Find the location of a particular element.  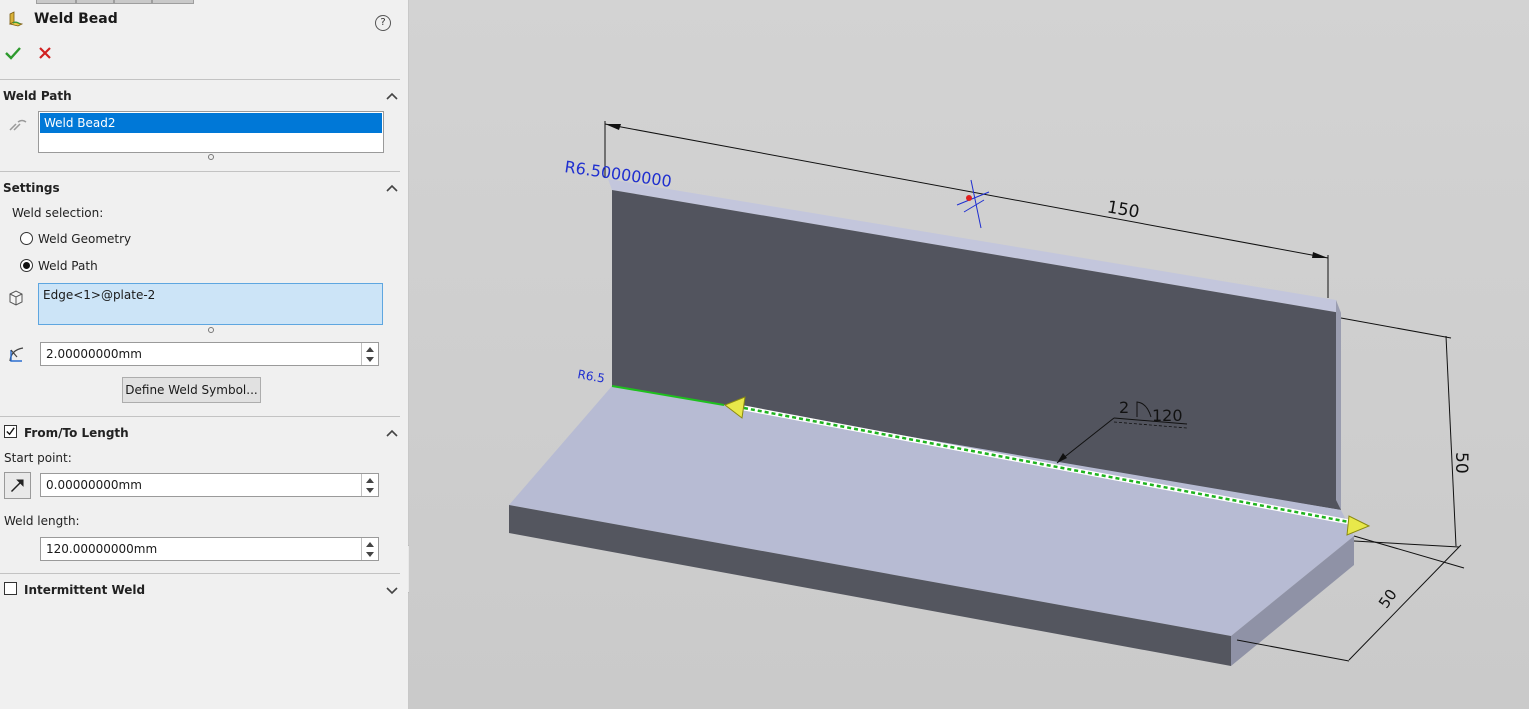

radio-weld-geometry is located at coordinates (26, 238).